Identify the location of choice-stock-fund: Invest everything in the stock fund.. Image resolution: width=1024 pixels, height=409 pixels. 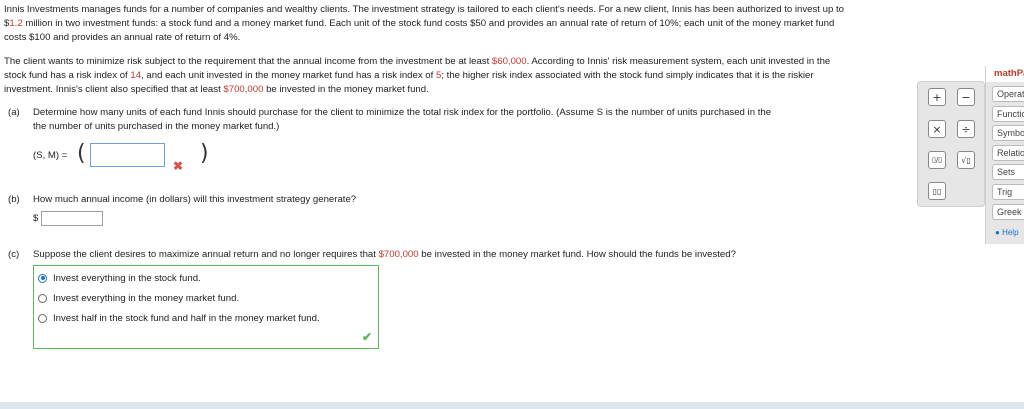
(119, 278).